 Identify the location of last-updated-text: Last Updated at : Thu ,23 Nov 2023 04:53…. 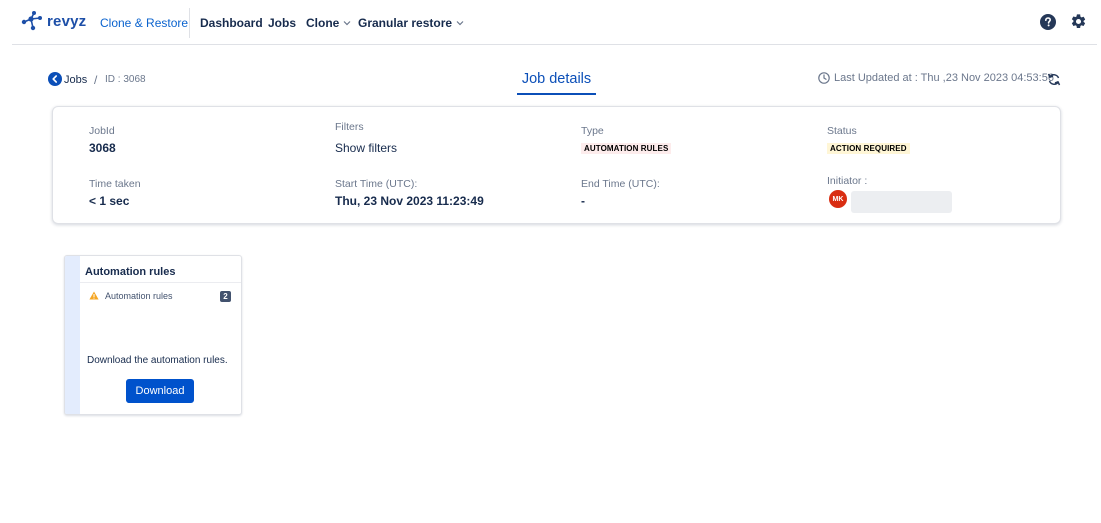
(944, 78).